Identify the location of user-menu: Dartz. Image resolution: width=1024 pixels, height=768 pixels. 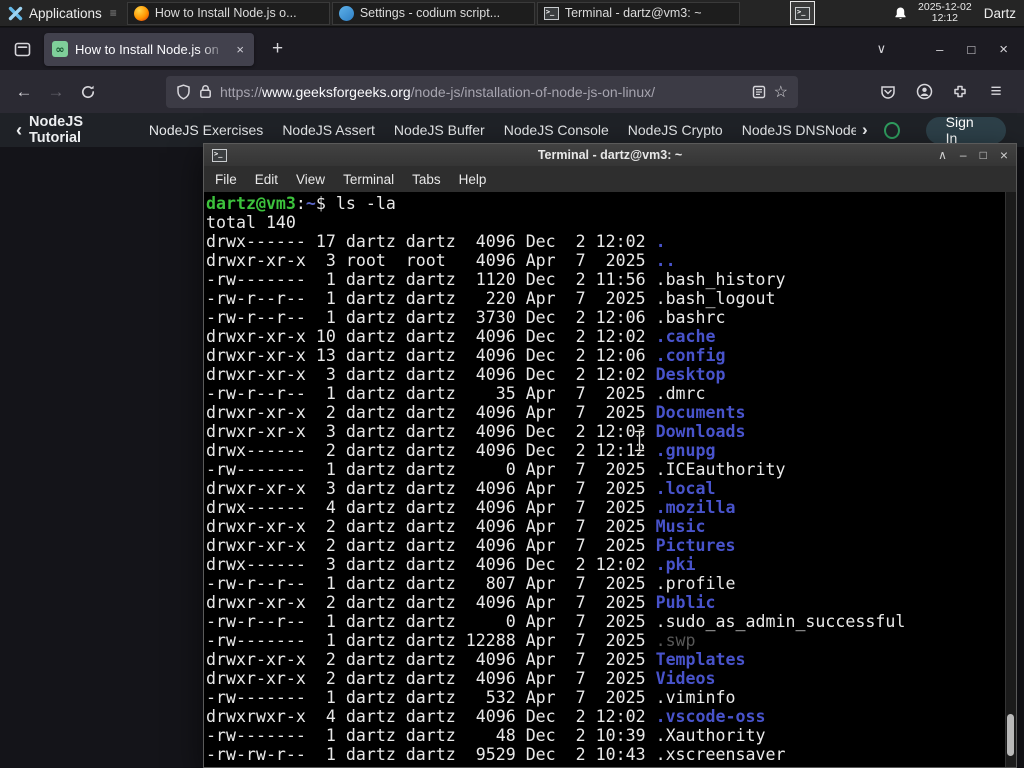
(1000, 13).